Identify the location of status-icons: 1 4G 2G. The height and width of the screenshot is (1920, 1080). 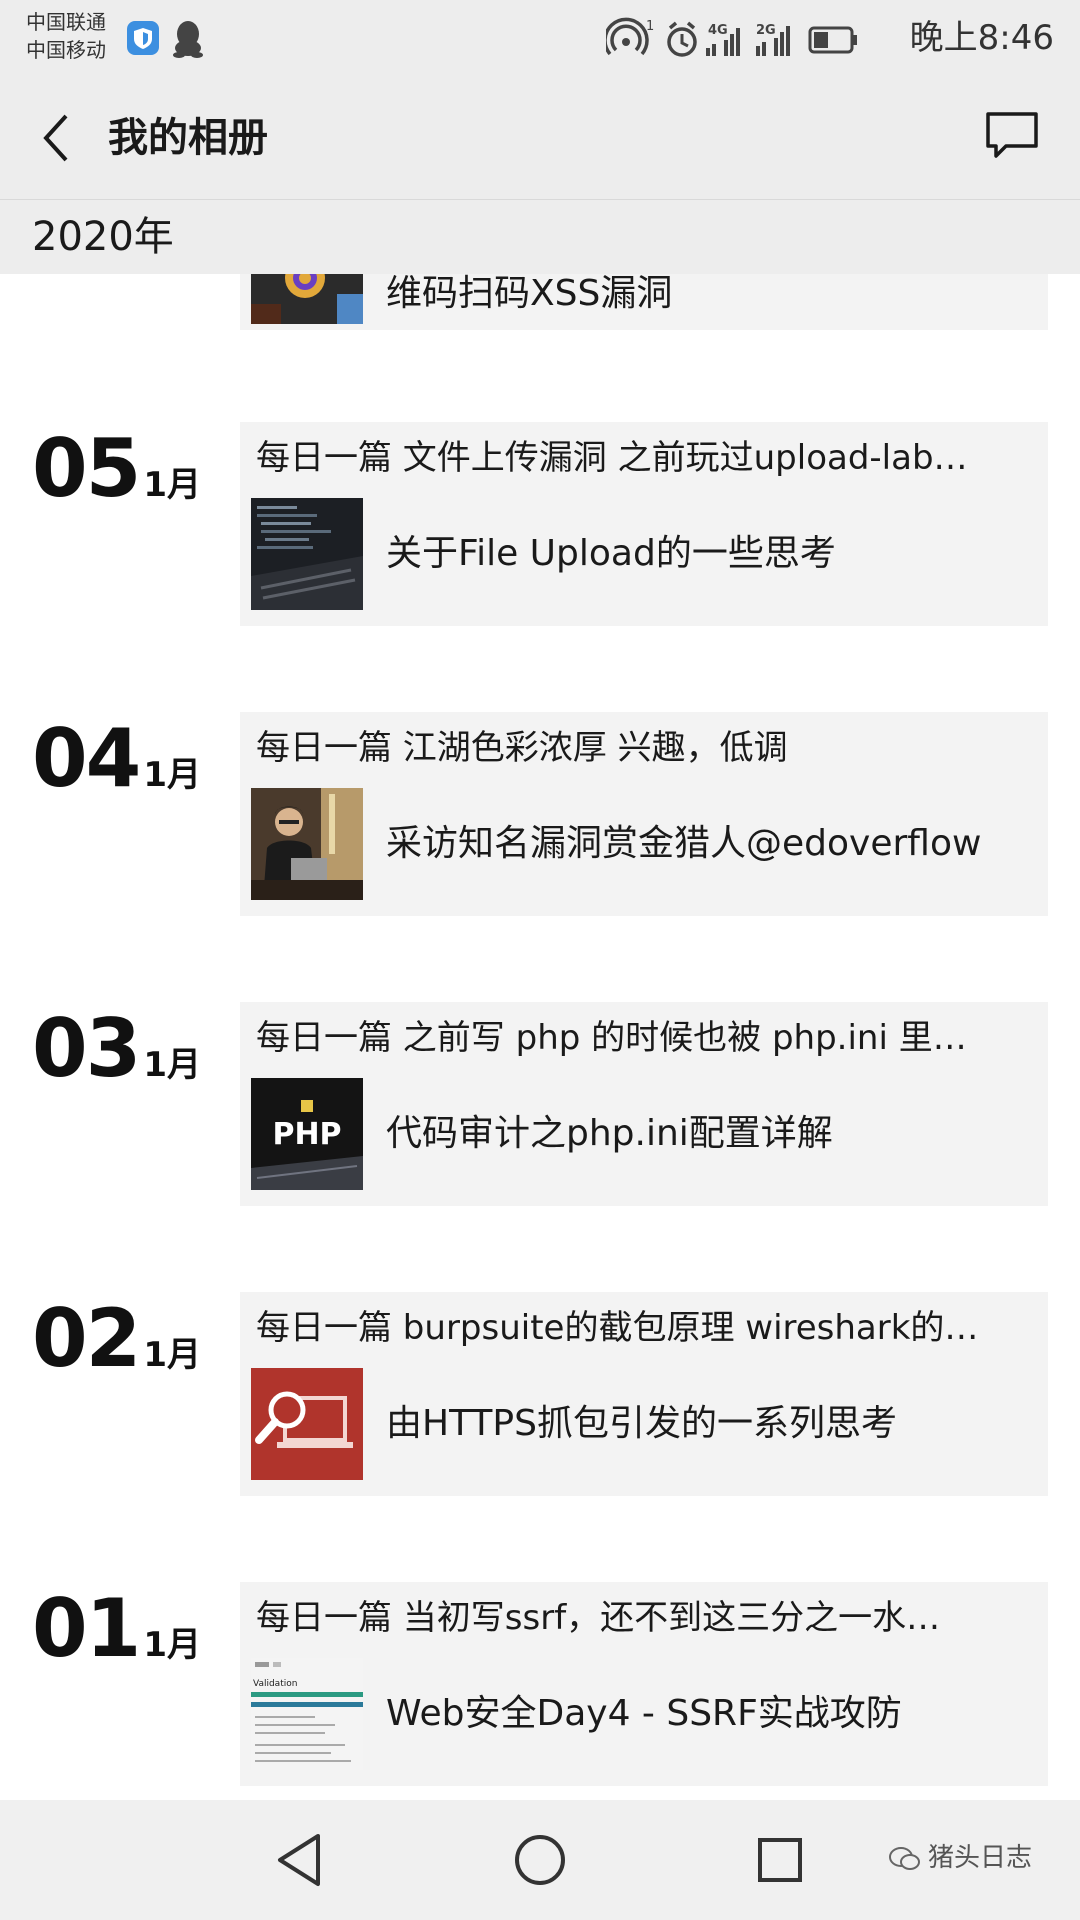
(731, 37).